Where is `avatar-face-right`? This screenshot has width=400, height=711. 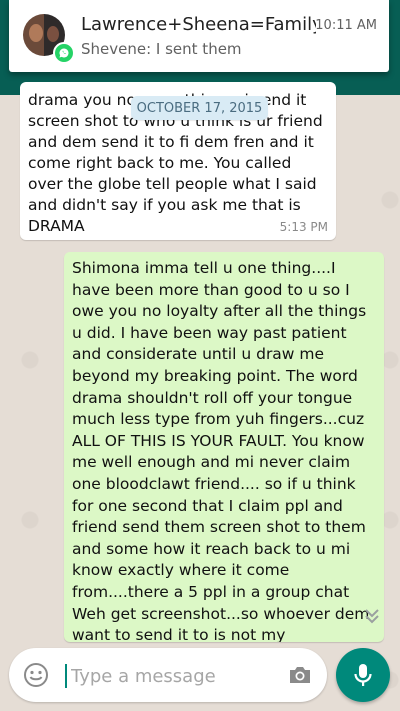
avatar-face-right is located at coordinates (53, 34).